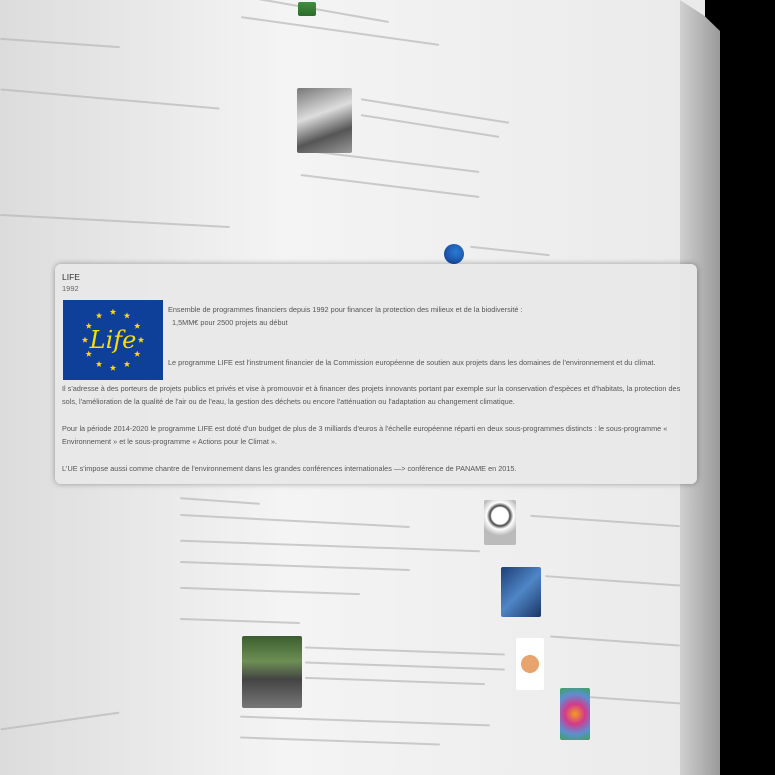 Image resolution: width=775 pixels, height=775 pixels. Describe the element at coordinates (500, 522) in the screenshot. I see `eu-logo-thumbnail` at that location.